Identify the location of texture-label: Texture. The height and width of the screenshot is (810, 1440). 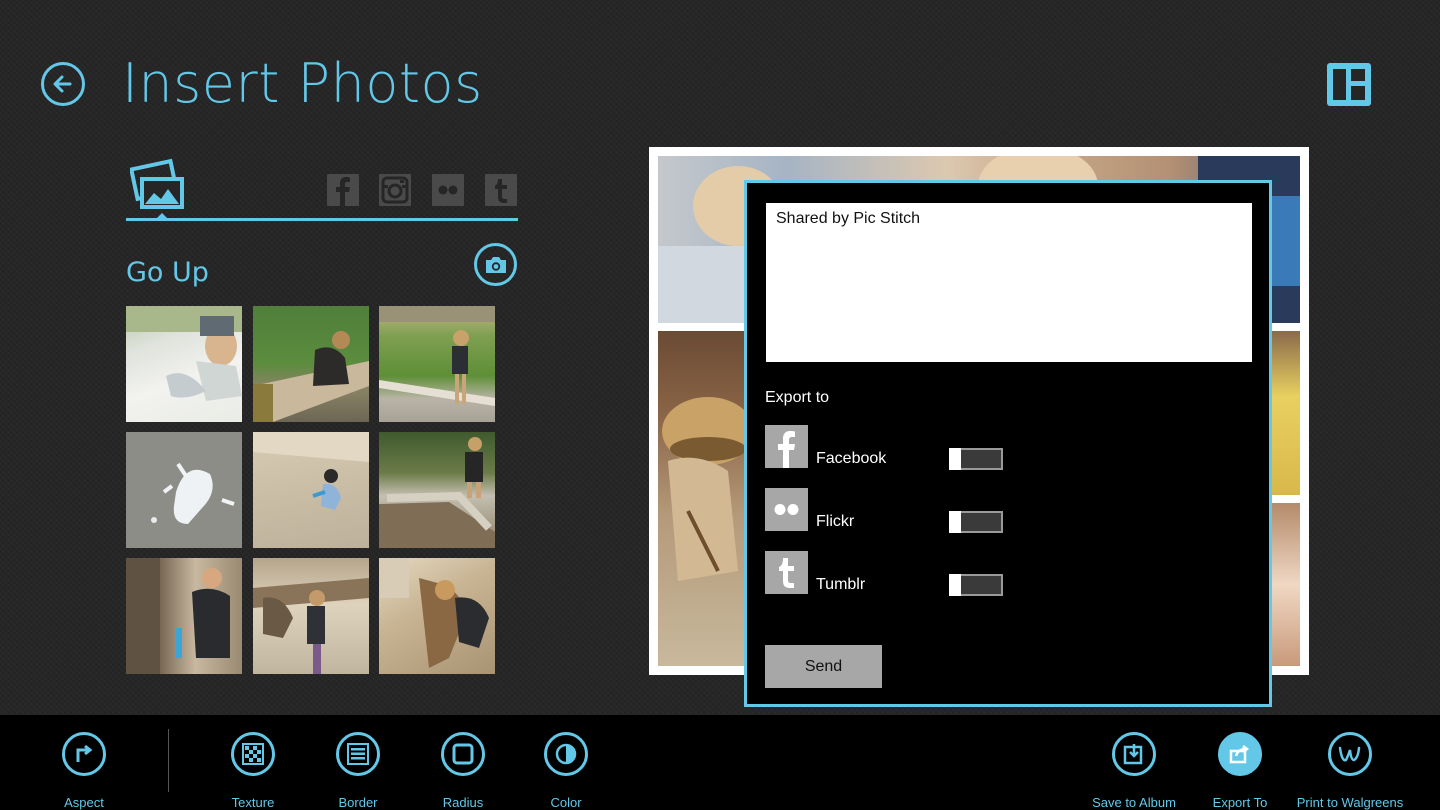
(253, 802).